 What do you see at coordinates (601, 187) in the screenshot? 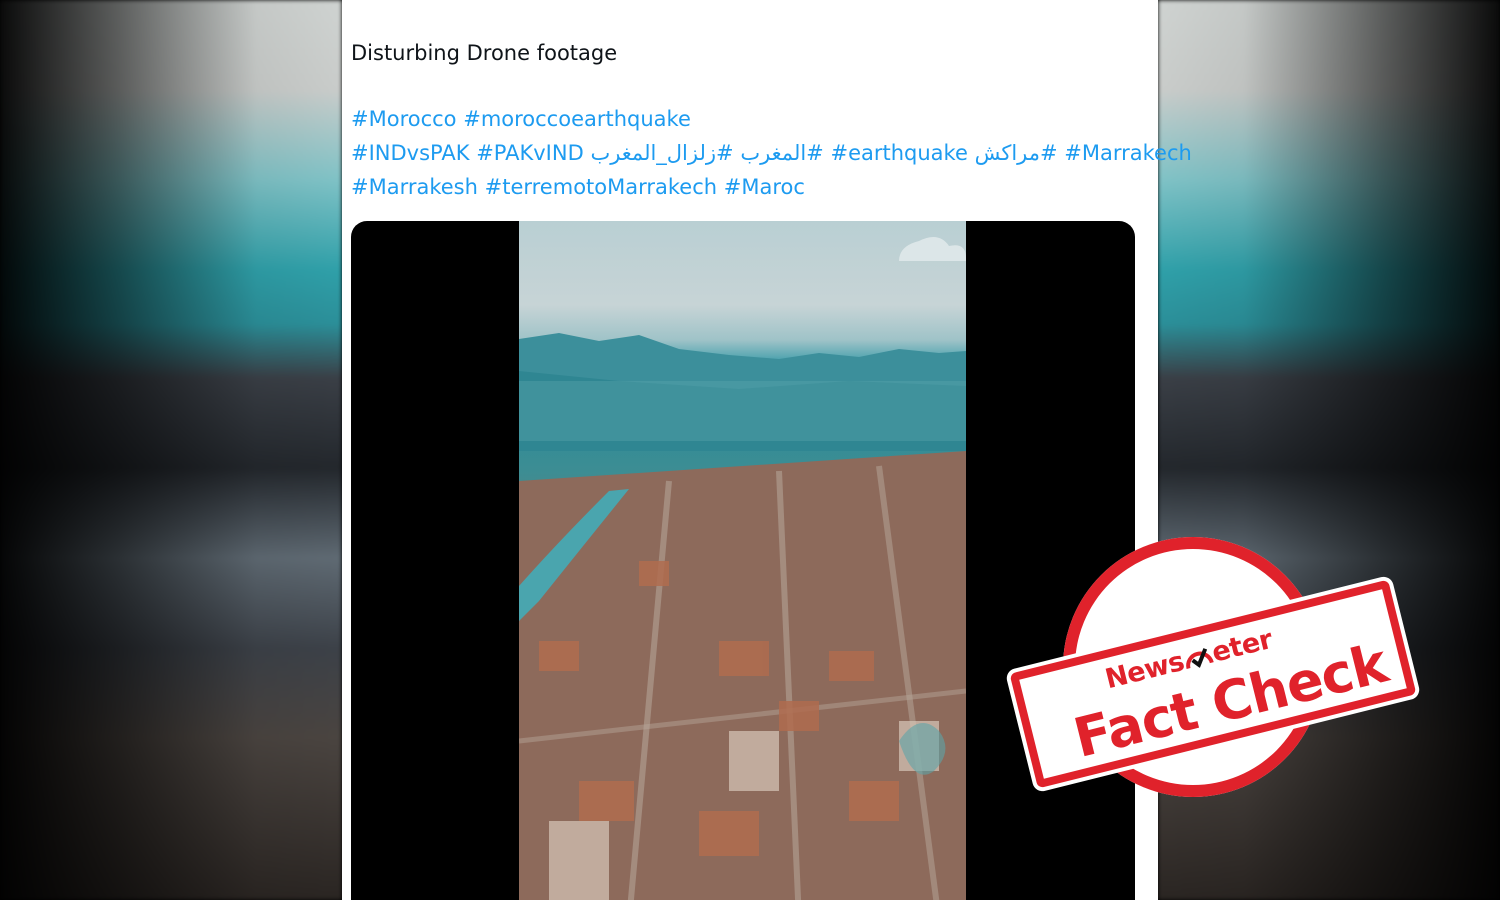
I see `hashtag-link: #terremotoMarrakech` at bounding box center [601, 187].